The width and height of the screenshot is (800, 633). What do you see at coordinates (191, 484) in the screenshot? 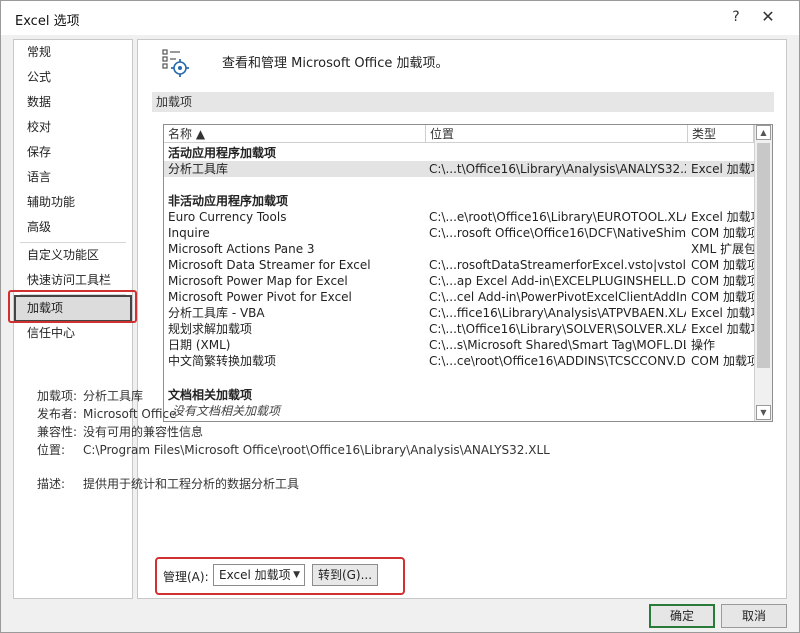
I see `detail-value: 提供用于统计和工程分析的数据分析工具` at bounding box center [191, 484].